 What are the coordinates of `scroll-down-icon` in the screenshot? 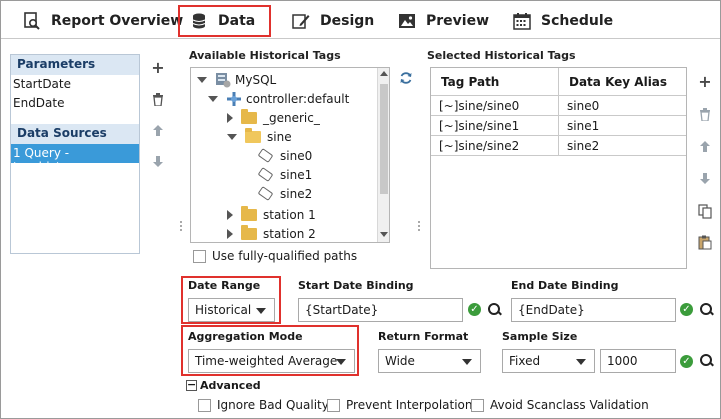 It's located at (384, 234).